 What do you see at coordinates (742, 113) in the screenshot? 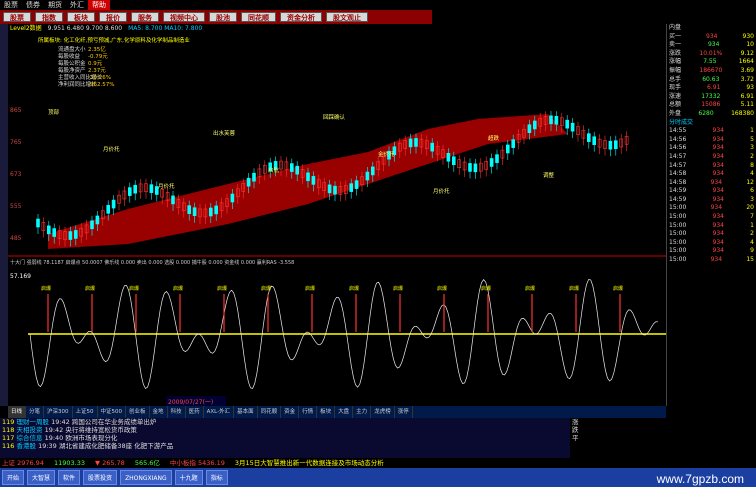
I see `quote-value2: 168380` at bounding box center [742, 113].